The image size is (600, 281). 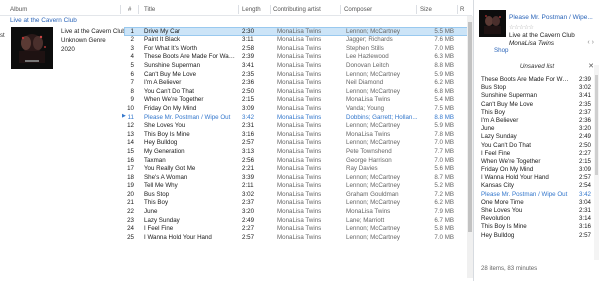 I want to click on column-size: Size, so click(x=426, y=9).